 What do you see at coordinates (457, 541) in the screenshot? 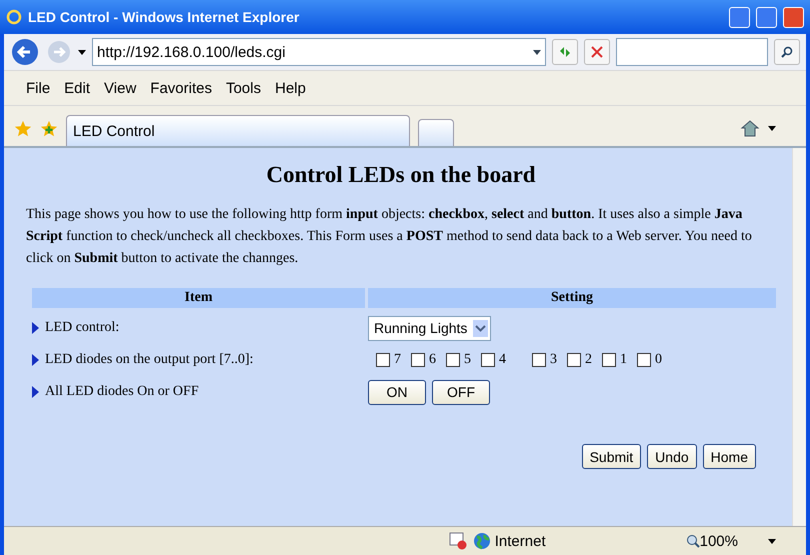
I see `blocked-popup-icon` at bounding box center [457, 541].